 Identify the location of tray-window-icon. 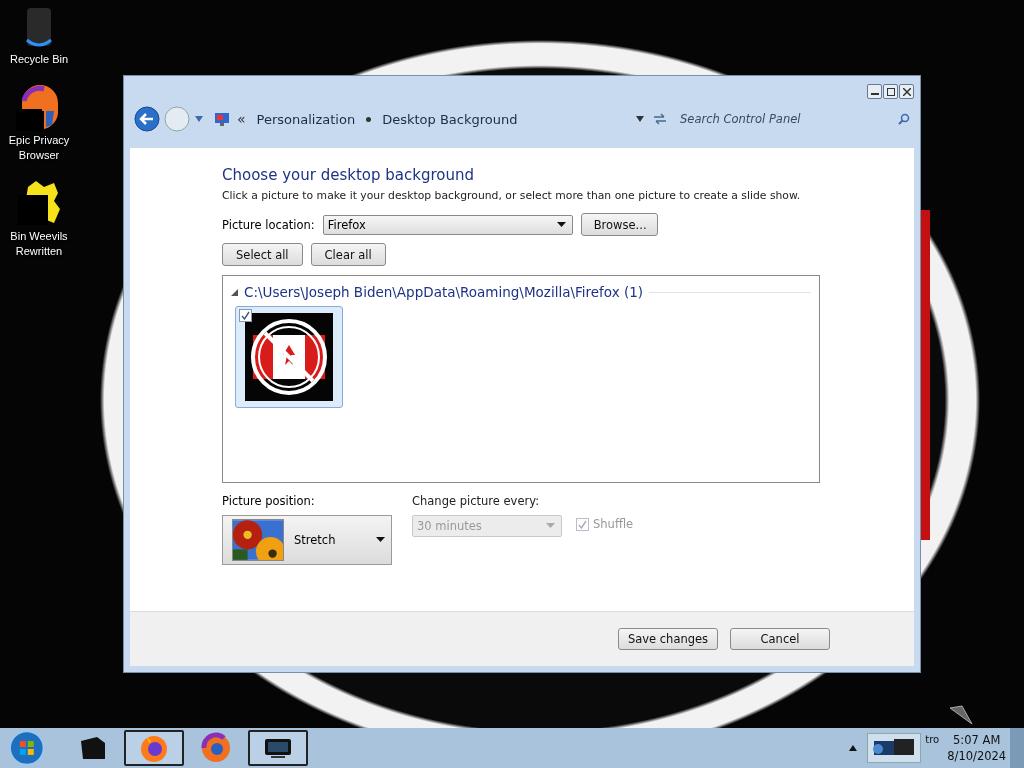
(894, 748).